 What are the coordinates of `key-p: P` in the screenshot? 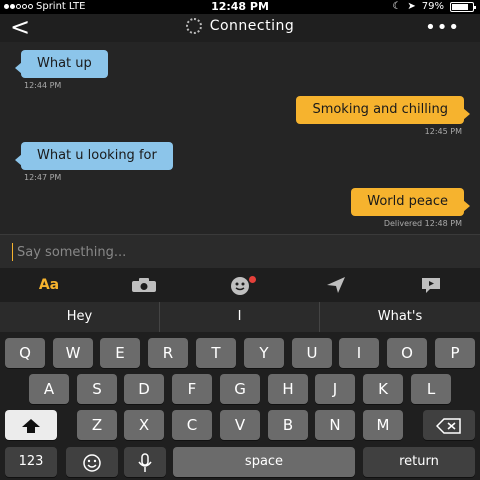 It's located at (455, 353).